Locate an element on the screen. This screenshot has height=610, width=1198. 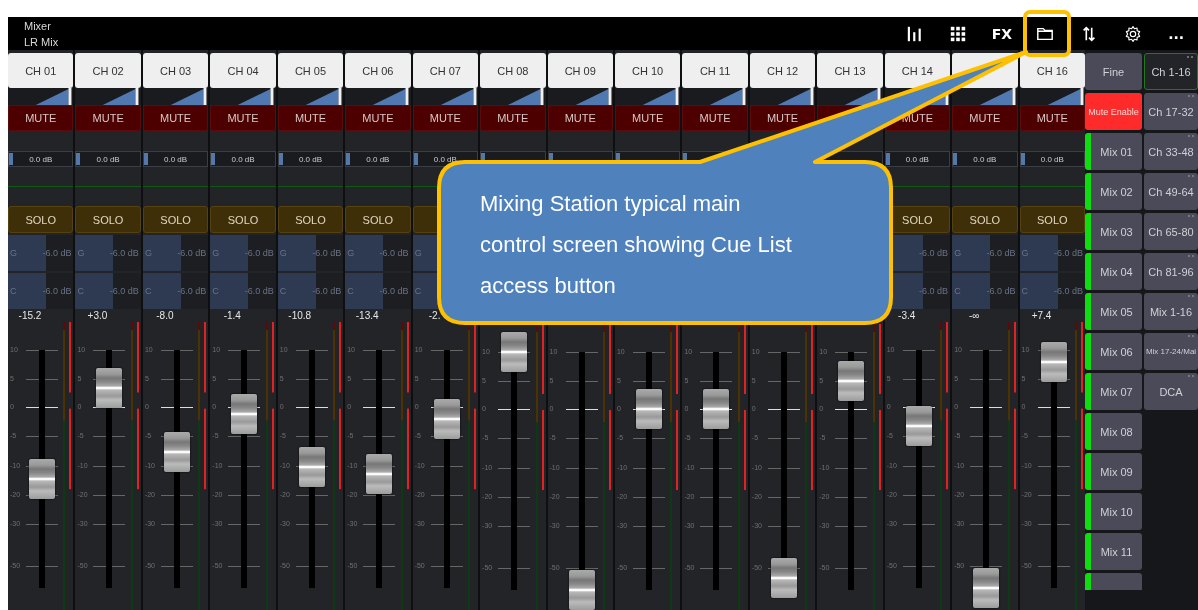
fader-value: -8.0 is located at coordinates (165, 315).